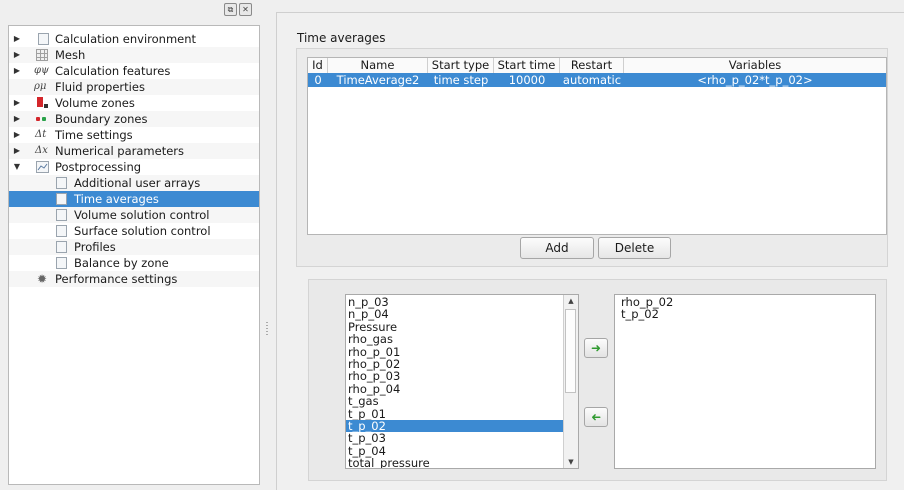  What do you see at coordinates (592, 80) in the screenshot?
I see `cell-restart: automatic` at bounding box center [592, 80].